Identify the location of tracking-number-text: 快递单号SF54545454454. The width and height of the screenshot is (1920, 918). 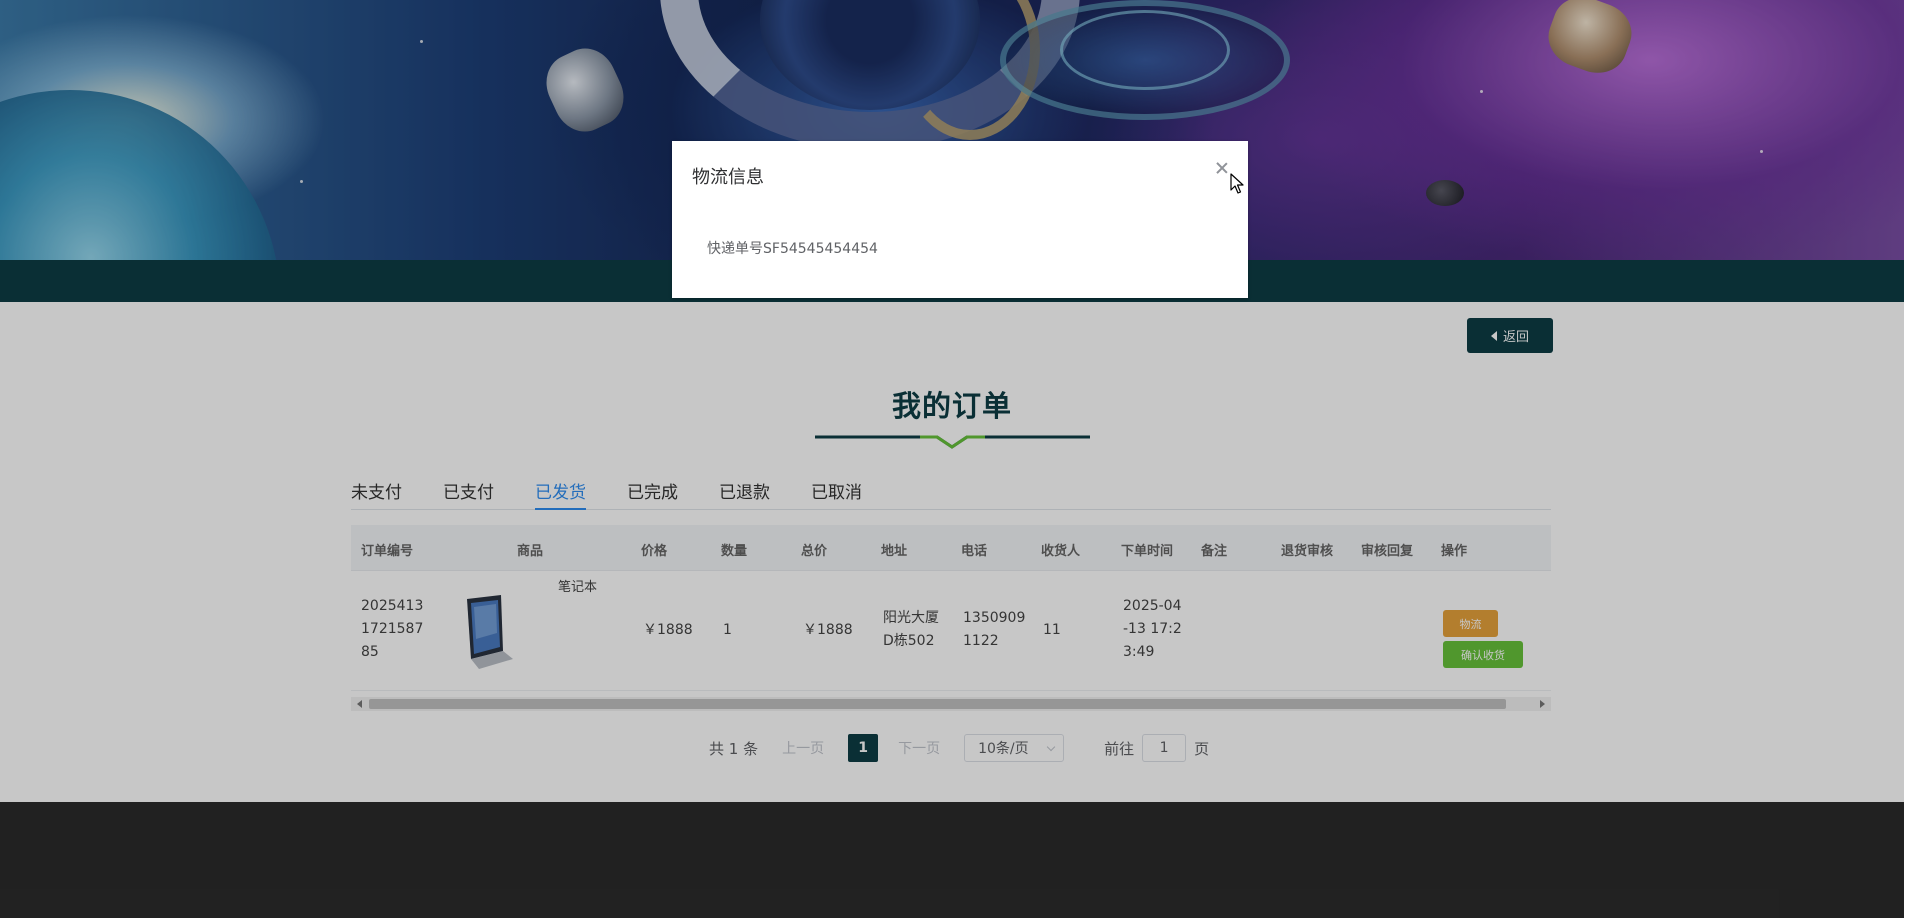
(792, 249).